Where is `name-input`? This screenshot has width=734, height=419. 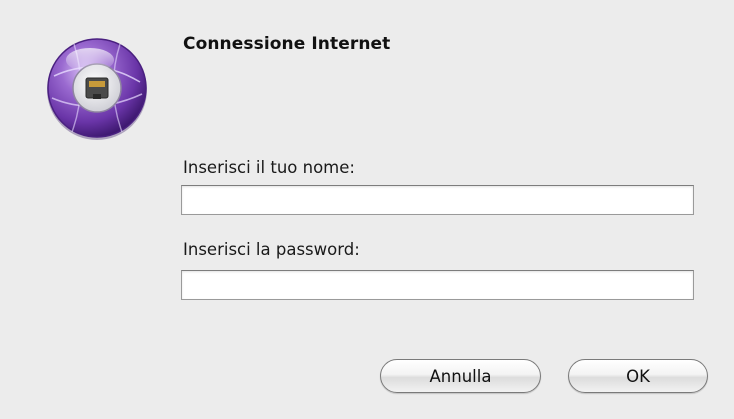
name-input is located at coordinates (437, 200).